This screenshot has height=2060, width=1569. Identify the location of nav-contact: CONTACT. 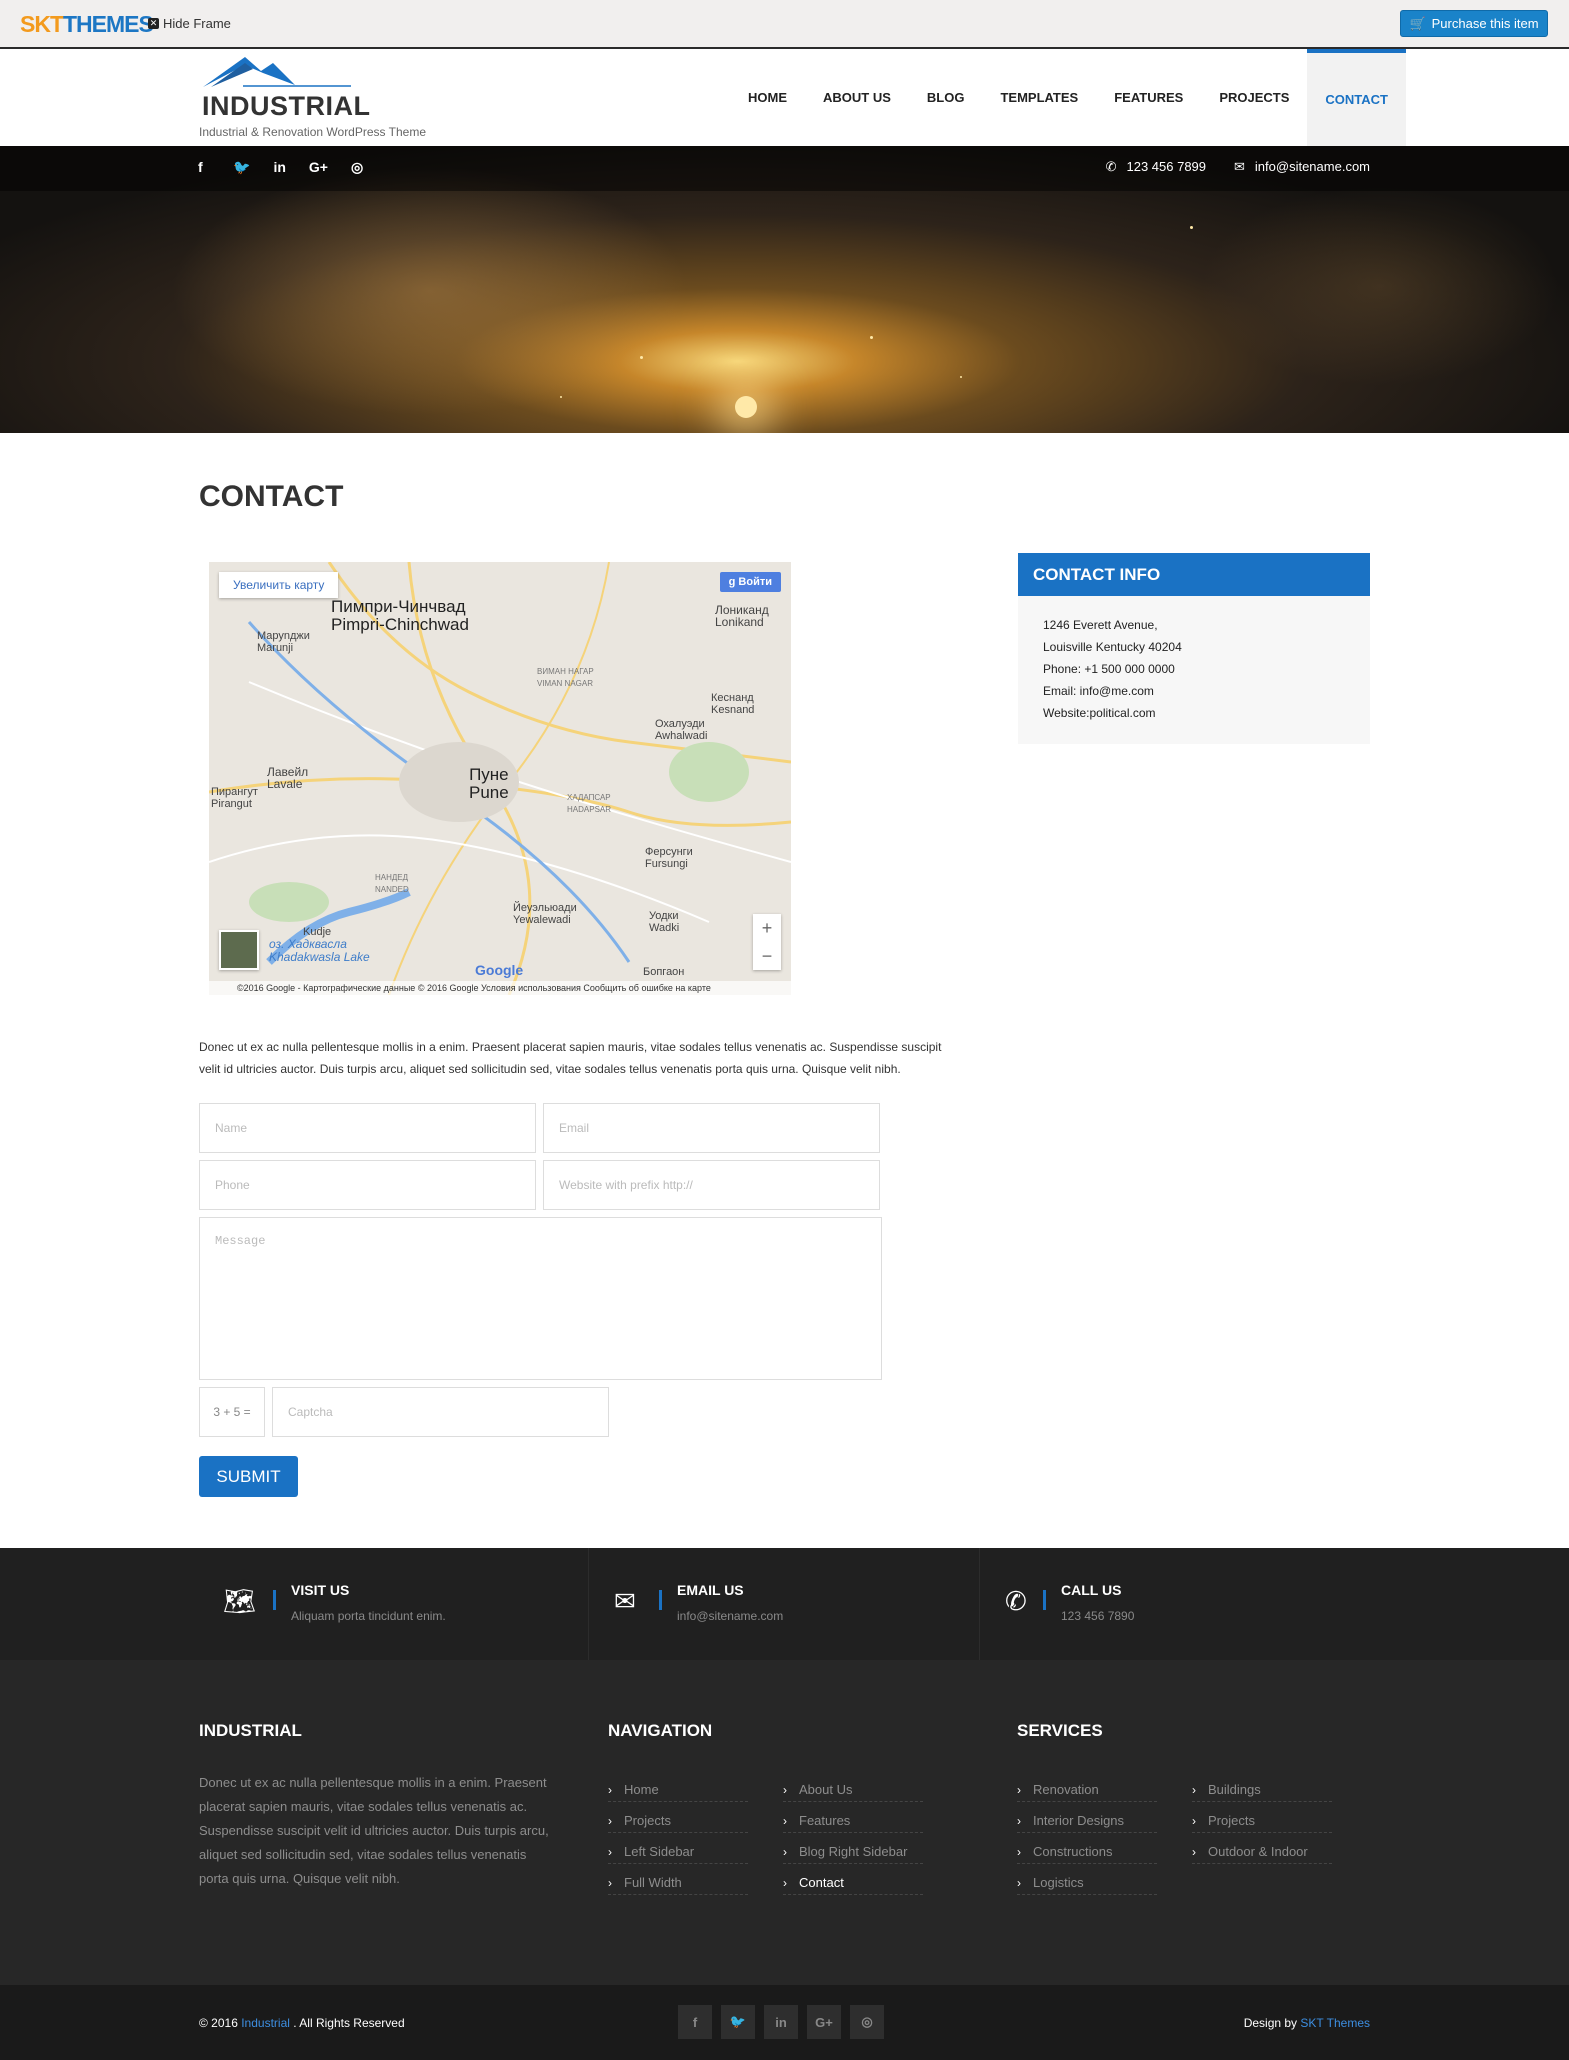
(1356, 97).